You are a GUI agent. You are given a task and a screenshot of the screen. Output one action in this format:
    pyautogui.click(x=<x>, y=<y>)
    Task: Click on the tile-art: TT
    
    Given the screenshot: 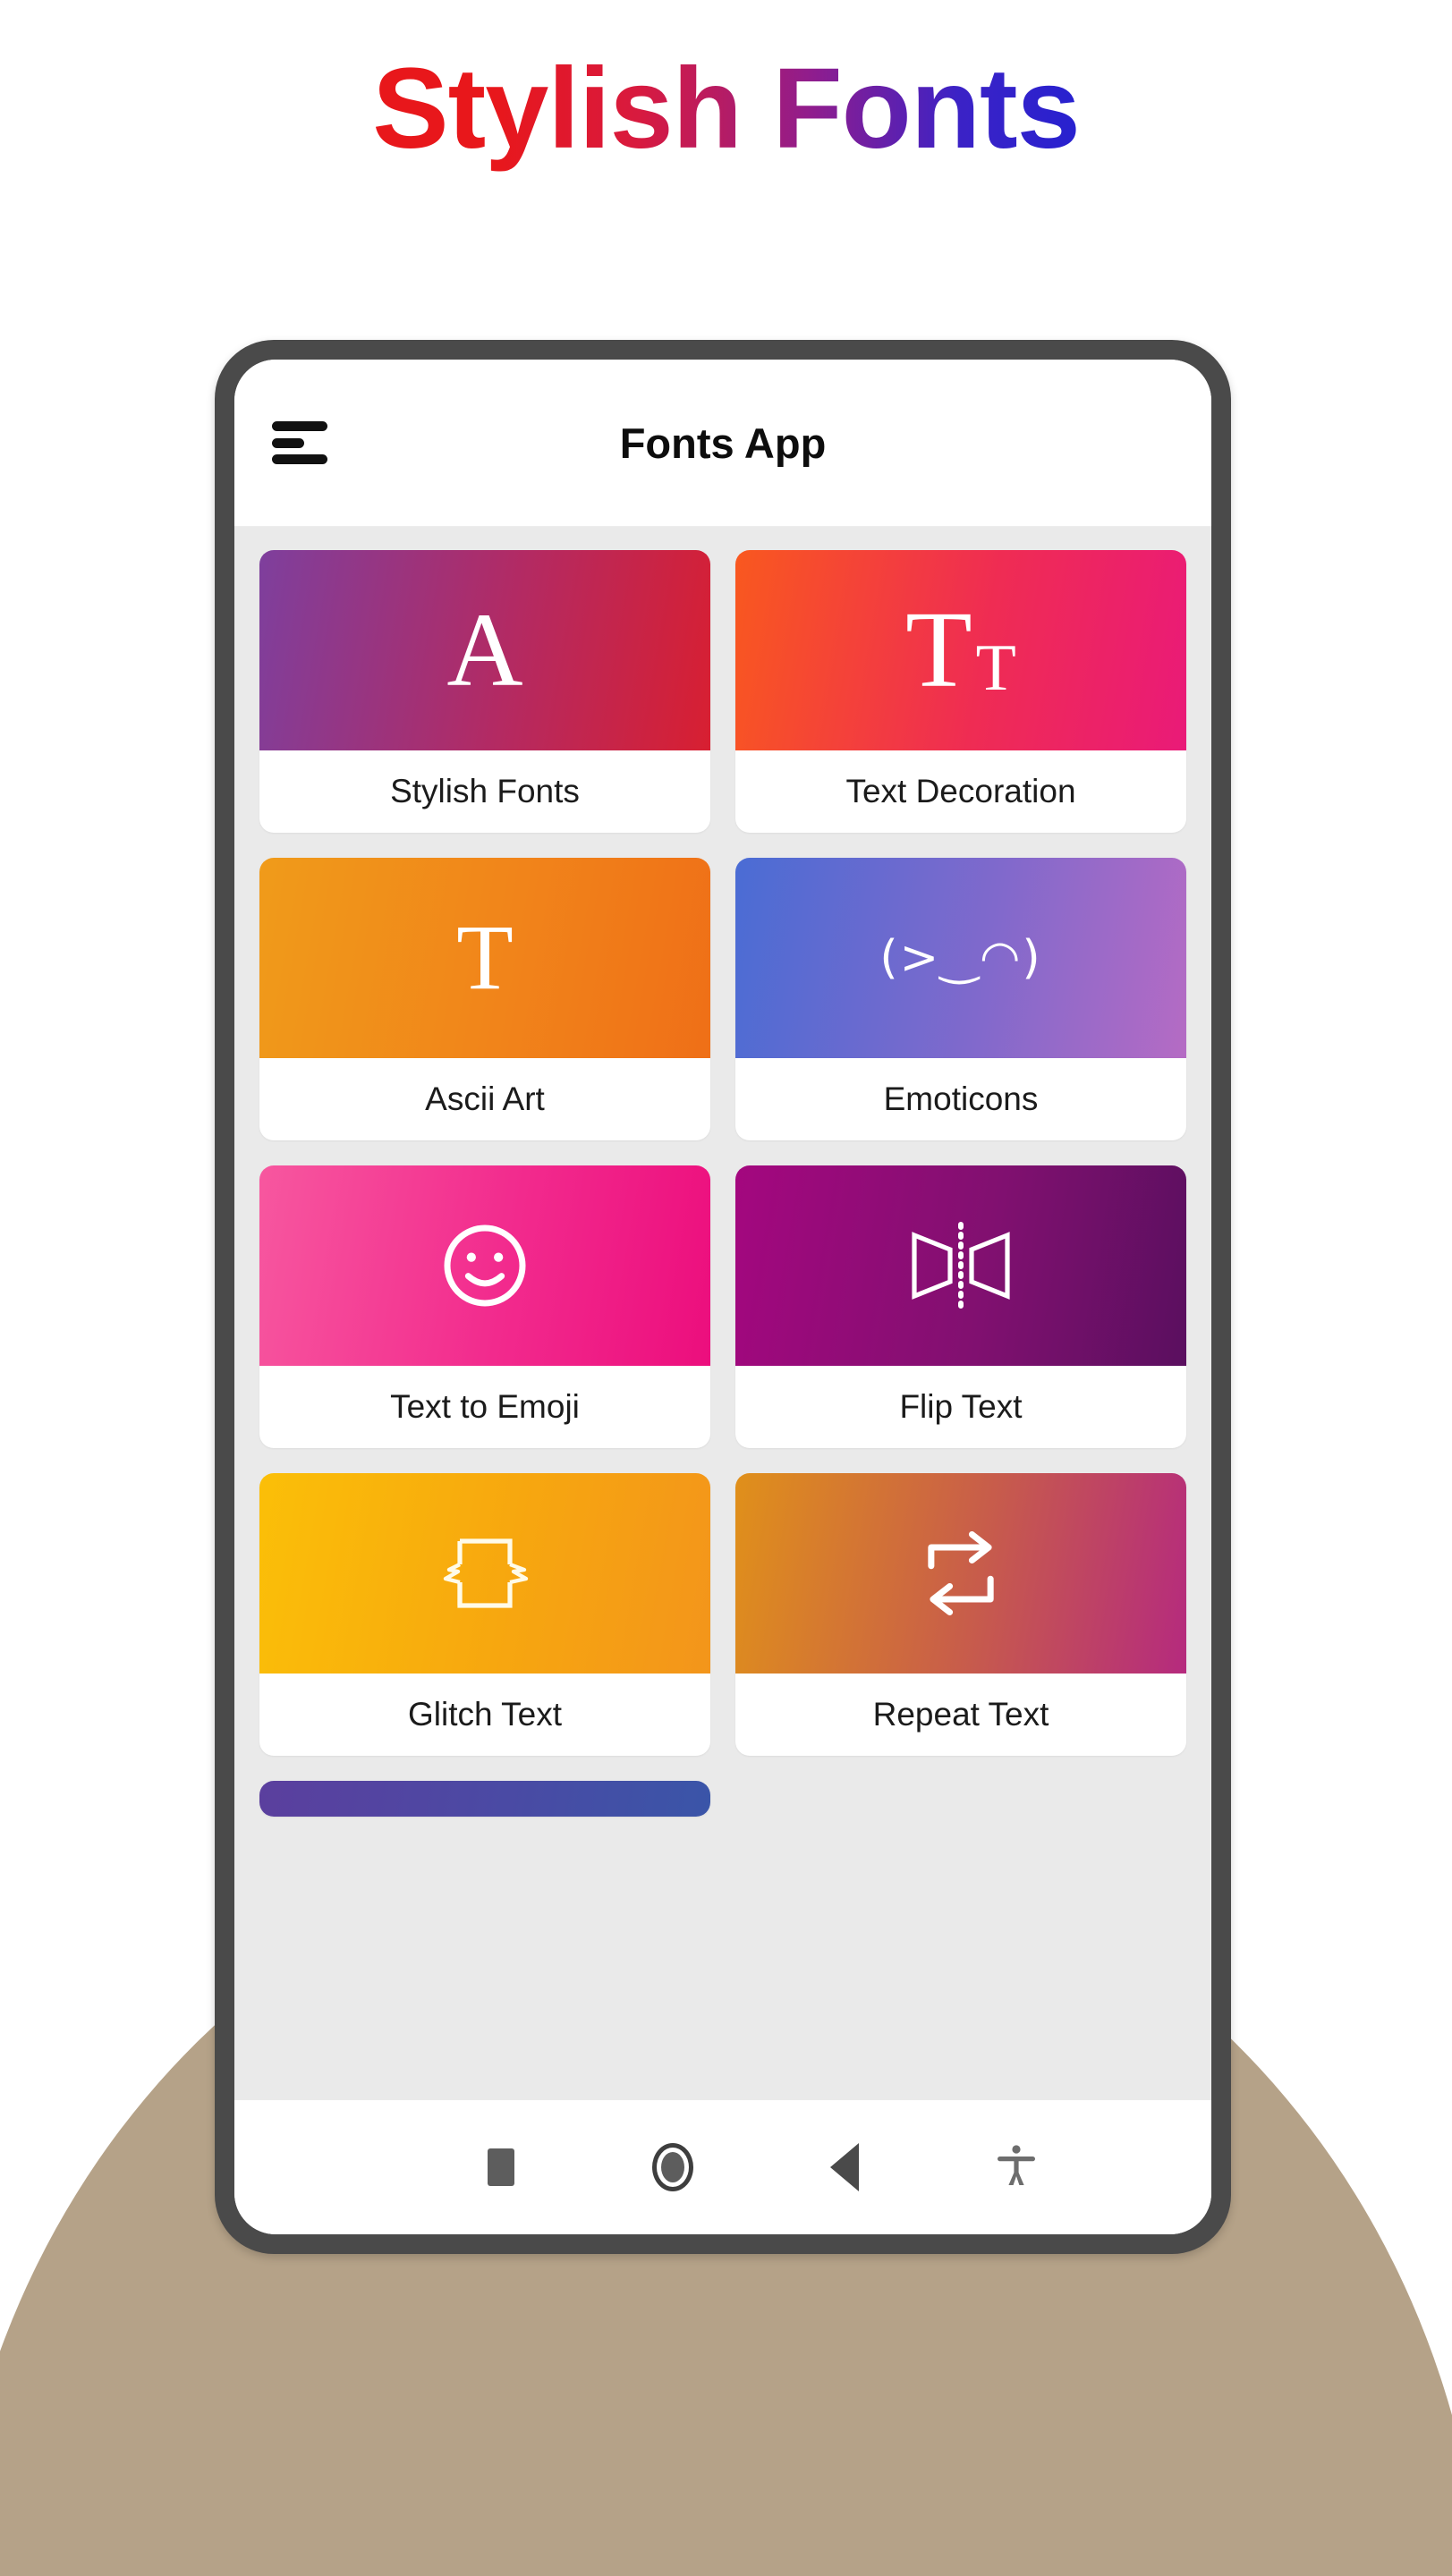 What is the action you would take?
    pyautogui.click(x=961, y=650)
    